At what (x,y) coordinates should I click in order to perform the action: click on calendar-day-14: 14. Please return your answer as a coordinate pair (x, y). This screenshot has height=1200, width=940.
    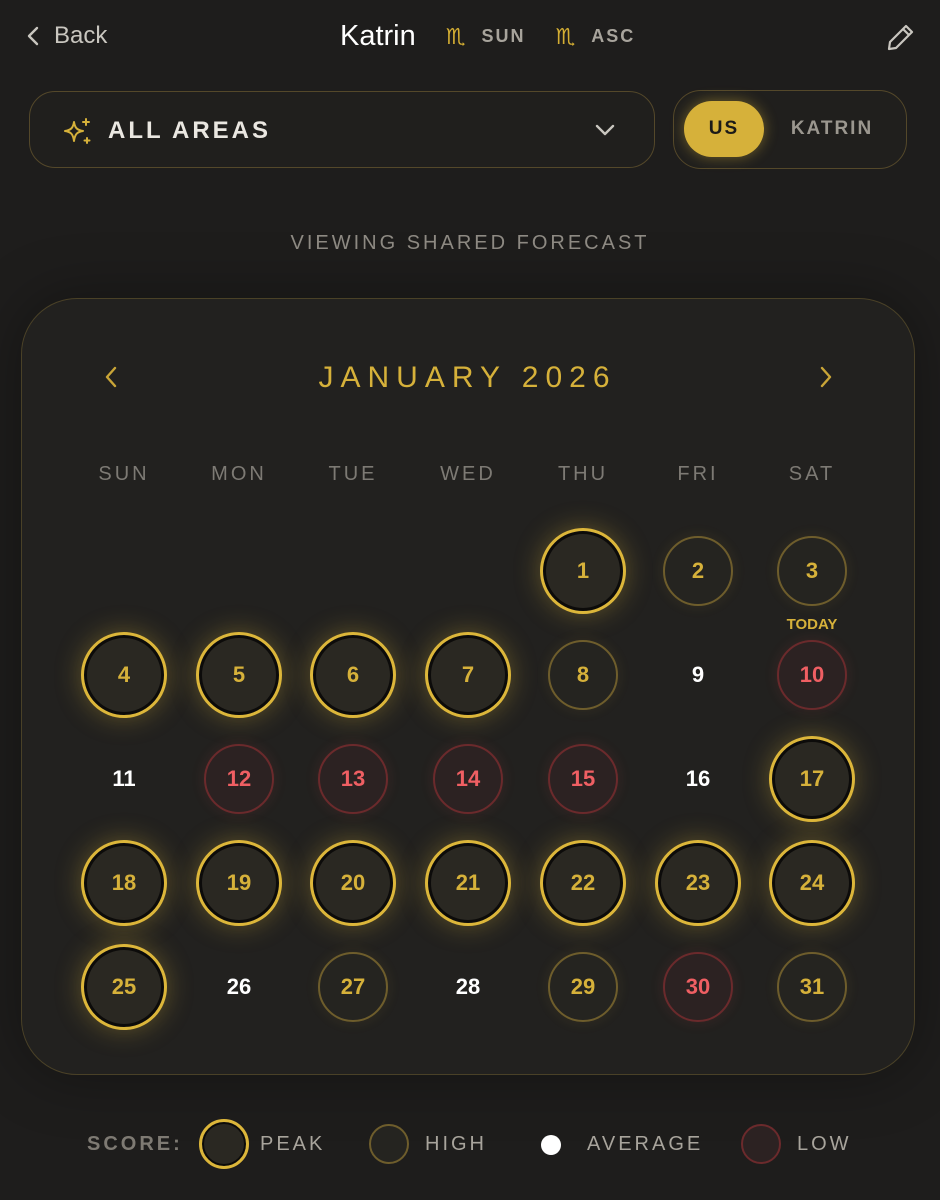
    Looking at the image, I should click on (468, 779).